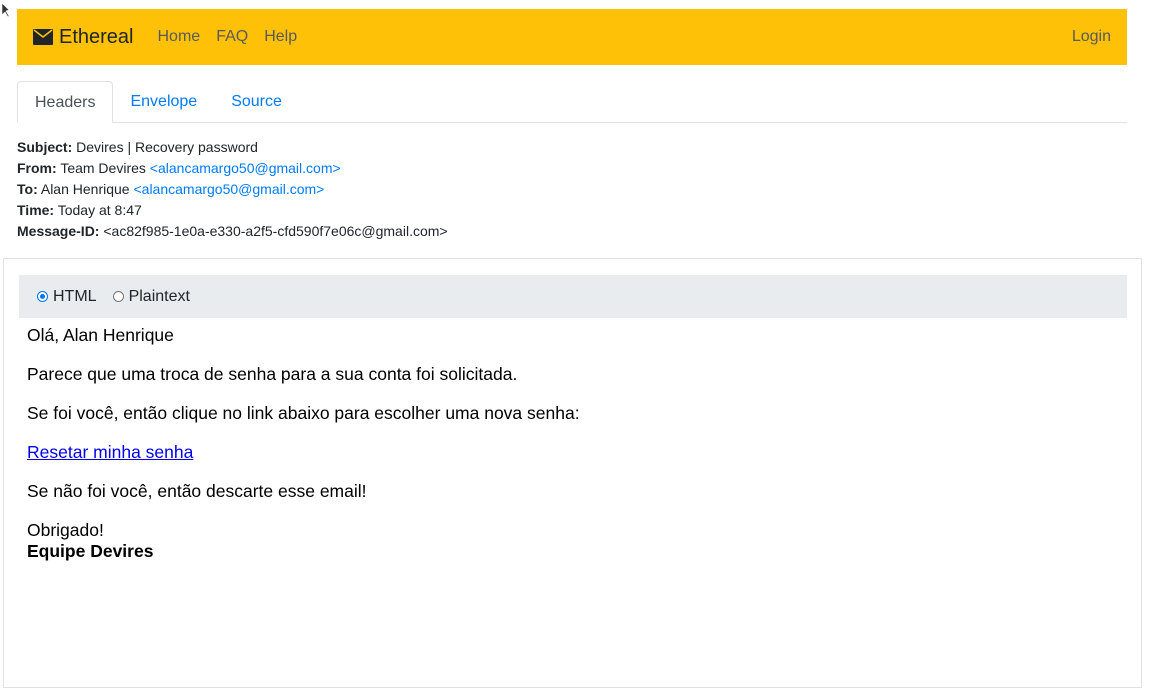  I want to click on header-label: Message-ID:, so click(58, 231).